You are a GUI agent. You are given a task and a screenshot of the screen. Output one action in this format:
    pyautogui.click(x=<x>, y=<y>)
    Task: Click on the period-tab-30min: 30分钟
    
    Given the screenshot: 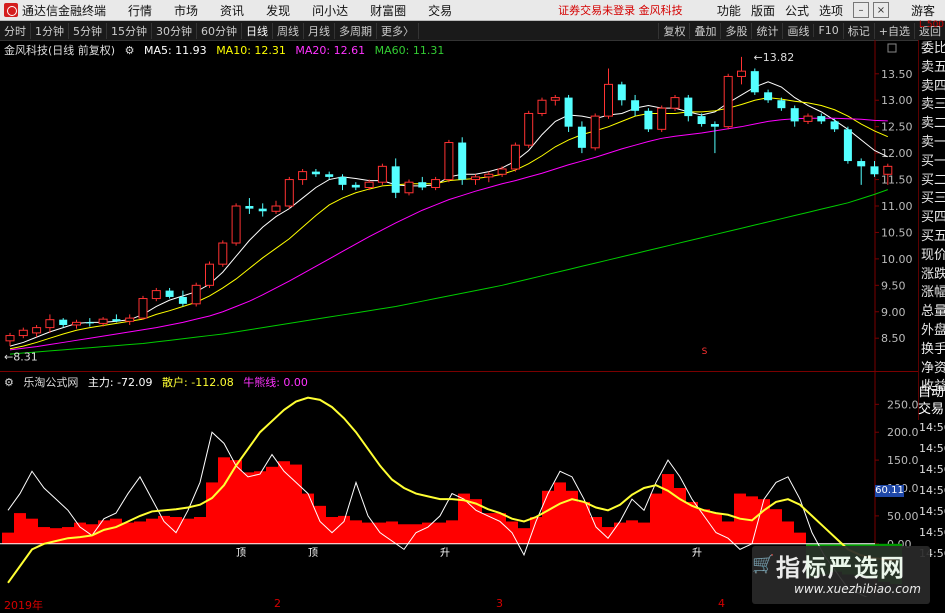 What is the action you would take?
    pyautogui.click(x=174, y=30)
    